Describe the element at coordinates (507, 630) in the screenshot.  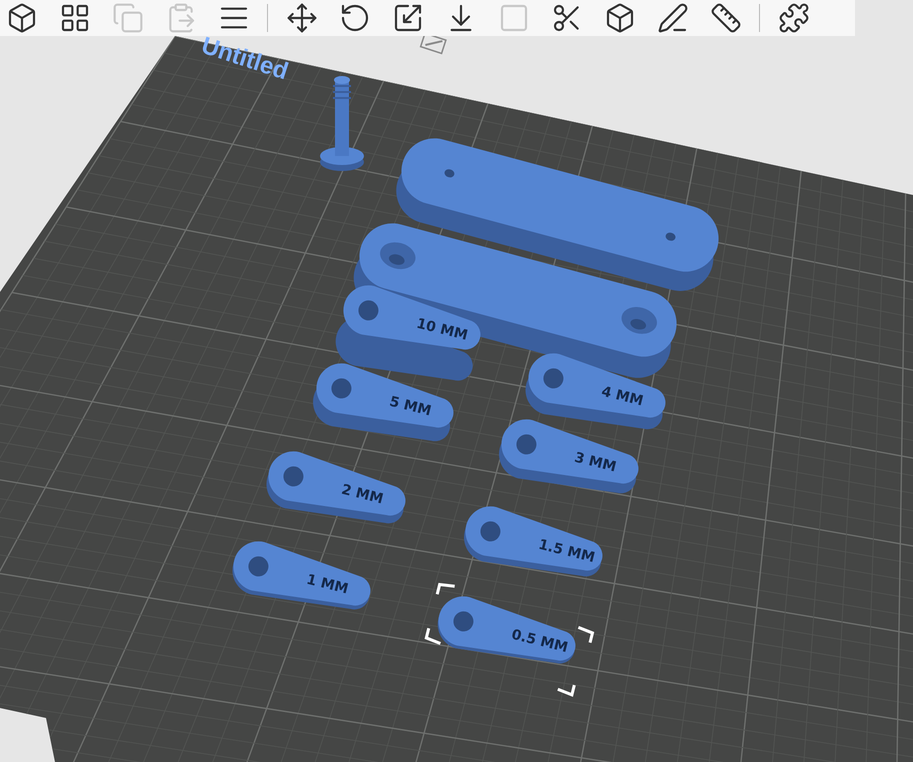
I see `tab-part: 0.5 MM` at that location.